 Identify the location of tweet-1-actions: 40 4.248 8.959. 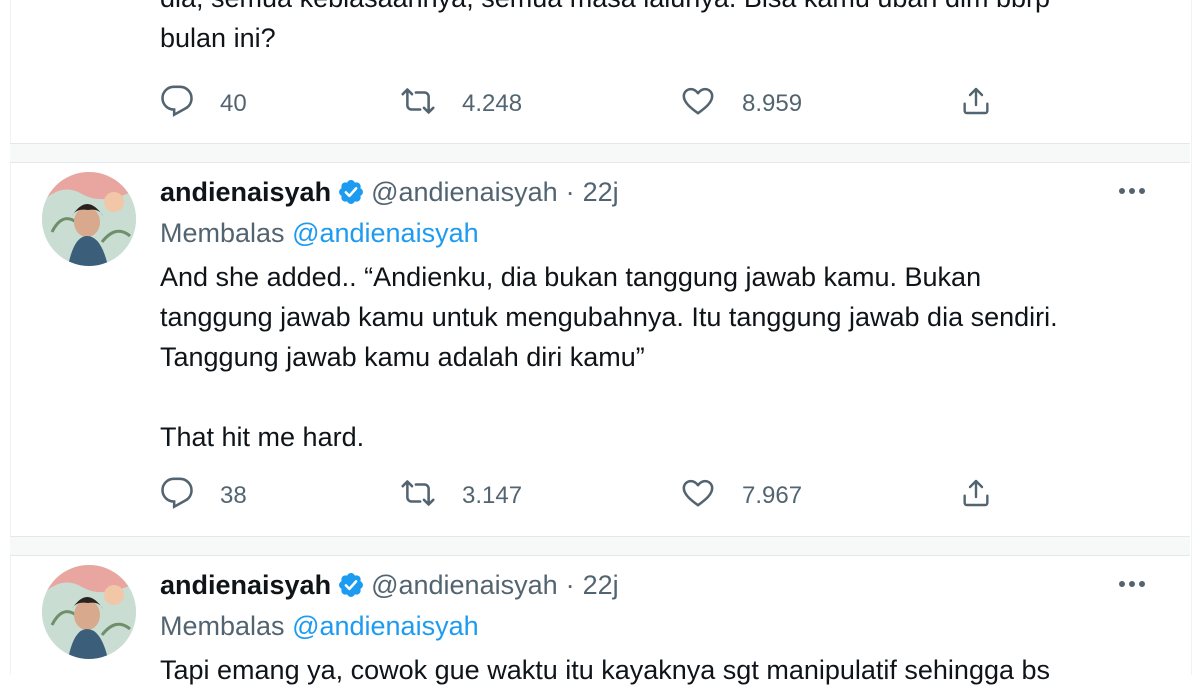
(580, 104).